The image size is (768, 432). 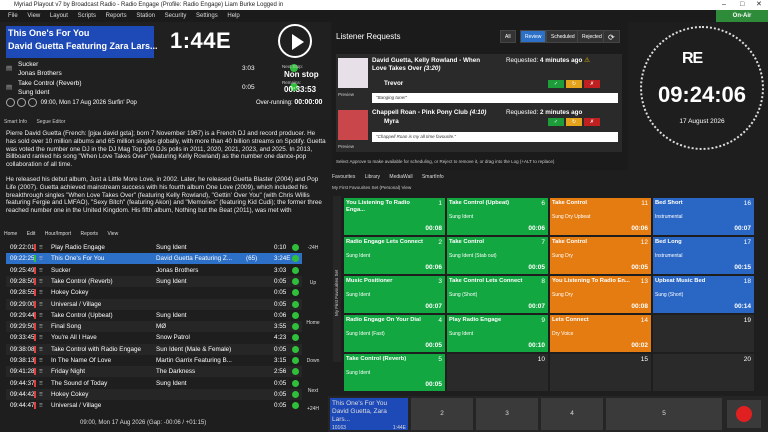 I want to click on cart-button-11: Take Control Sung Dry Upbeat 11 00:06, so click(x=600, y=216).